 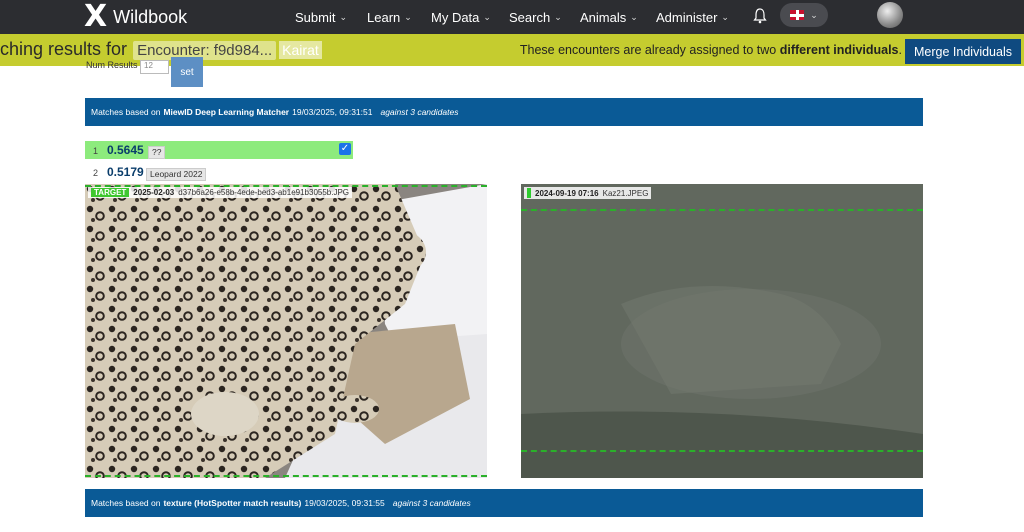 What do you see at coordinates (839, 50) in the screenshot?
I see `message-bold: different individuals` at bounding box center [839, 50].